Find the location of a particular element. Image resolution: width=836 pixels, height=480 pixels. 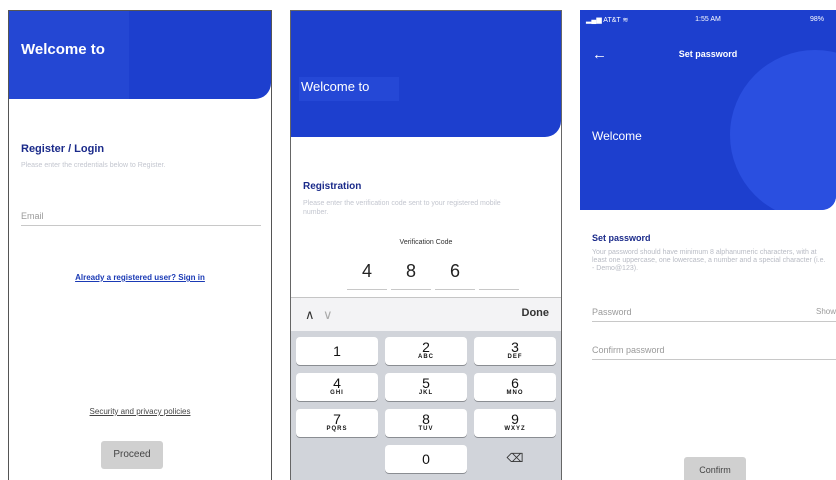

key-letters: WXYZ is located at coordinates (515, 429).